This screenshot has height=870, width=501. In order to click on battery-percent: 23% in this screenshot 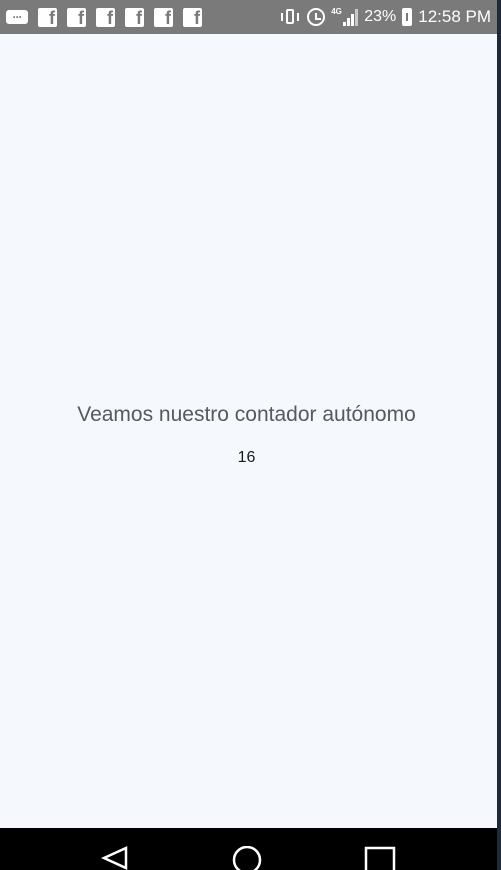, I will do `click(380, 16)`.